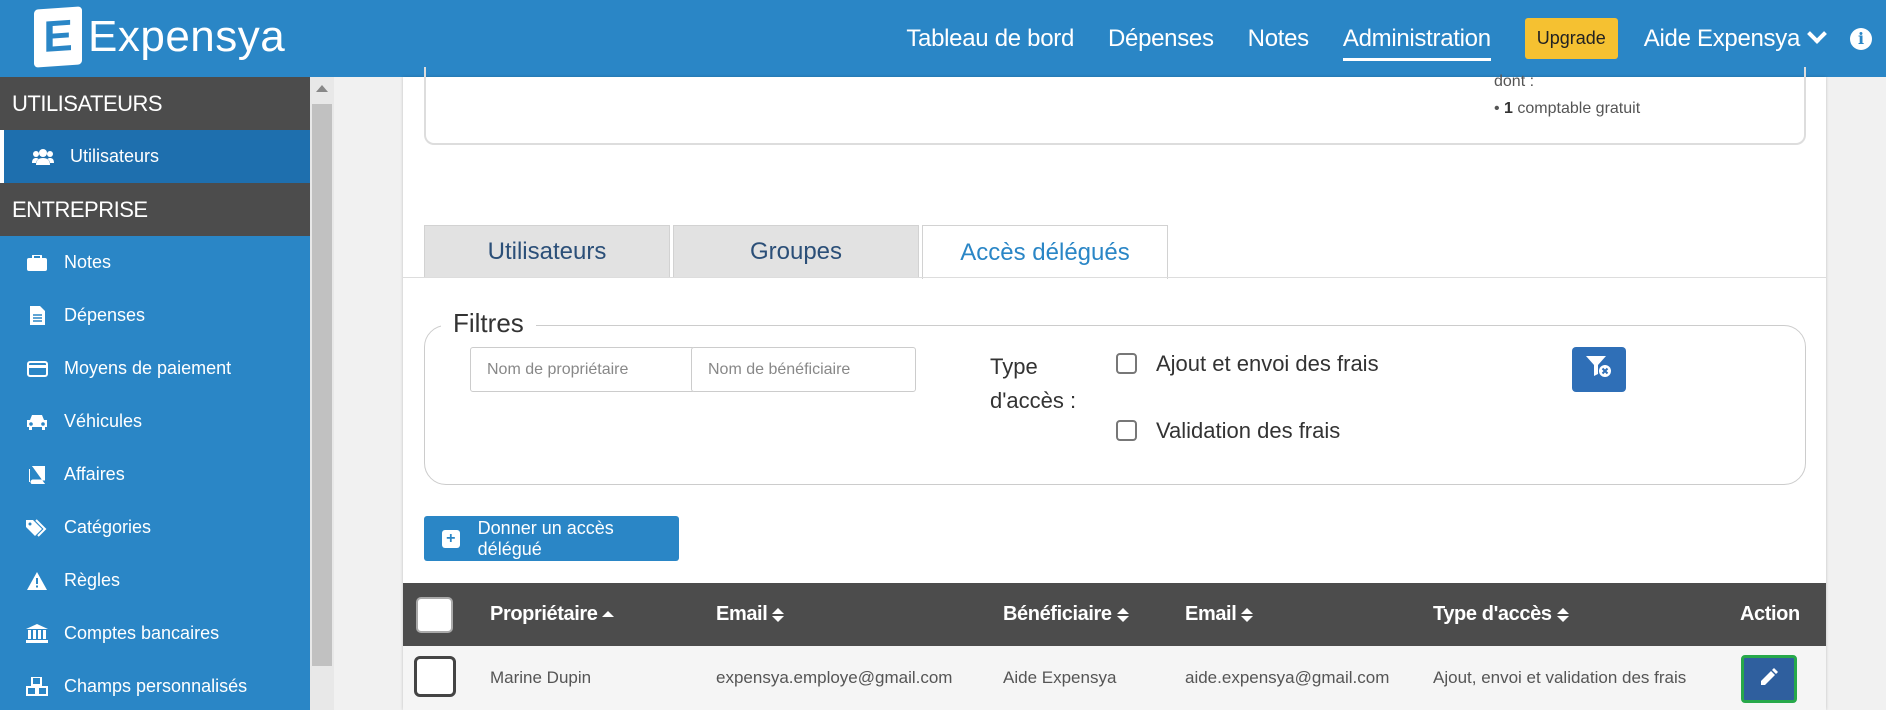 This screenshot has width=1886, height=710. Describe the element at coordinates (1161, 39) in the screenshot. I see `nav-depenses: Dépenses` at that location.